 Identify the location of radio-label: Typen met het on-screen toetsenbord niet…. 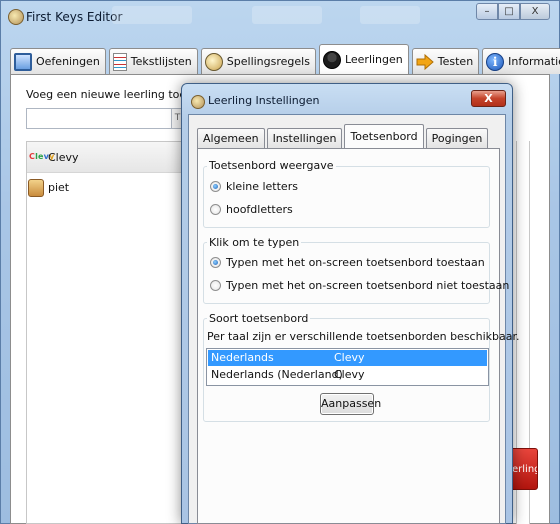
(368, 285).